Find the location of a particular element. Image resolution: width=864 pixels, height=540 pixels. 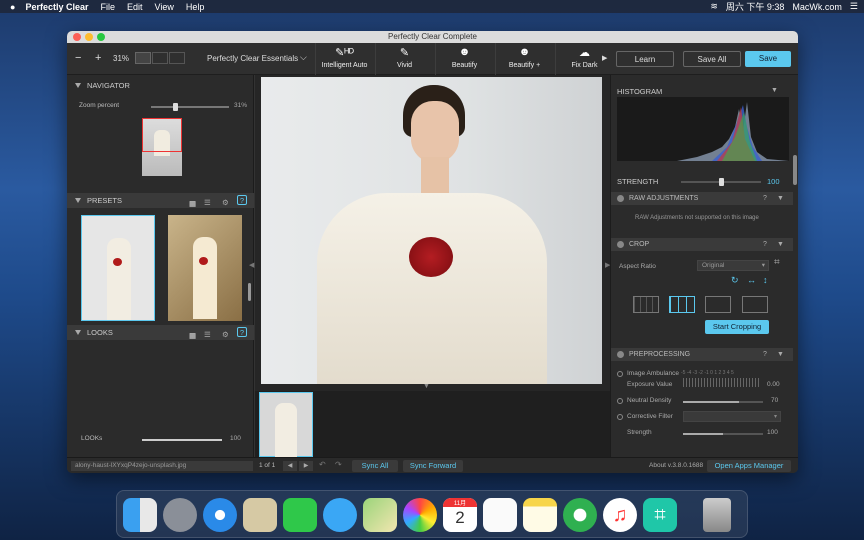

navigator-header: NAVIGATOR is located at coordinates (160, 85).